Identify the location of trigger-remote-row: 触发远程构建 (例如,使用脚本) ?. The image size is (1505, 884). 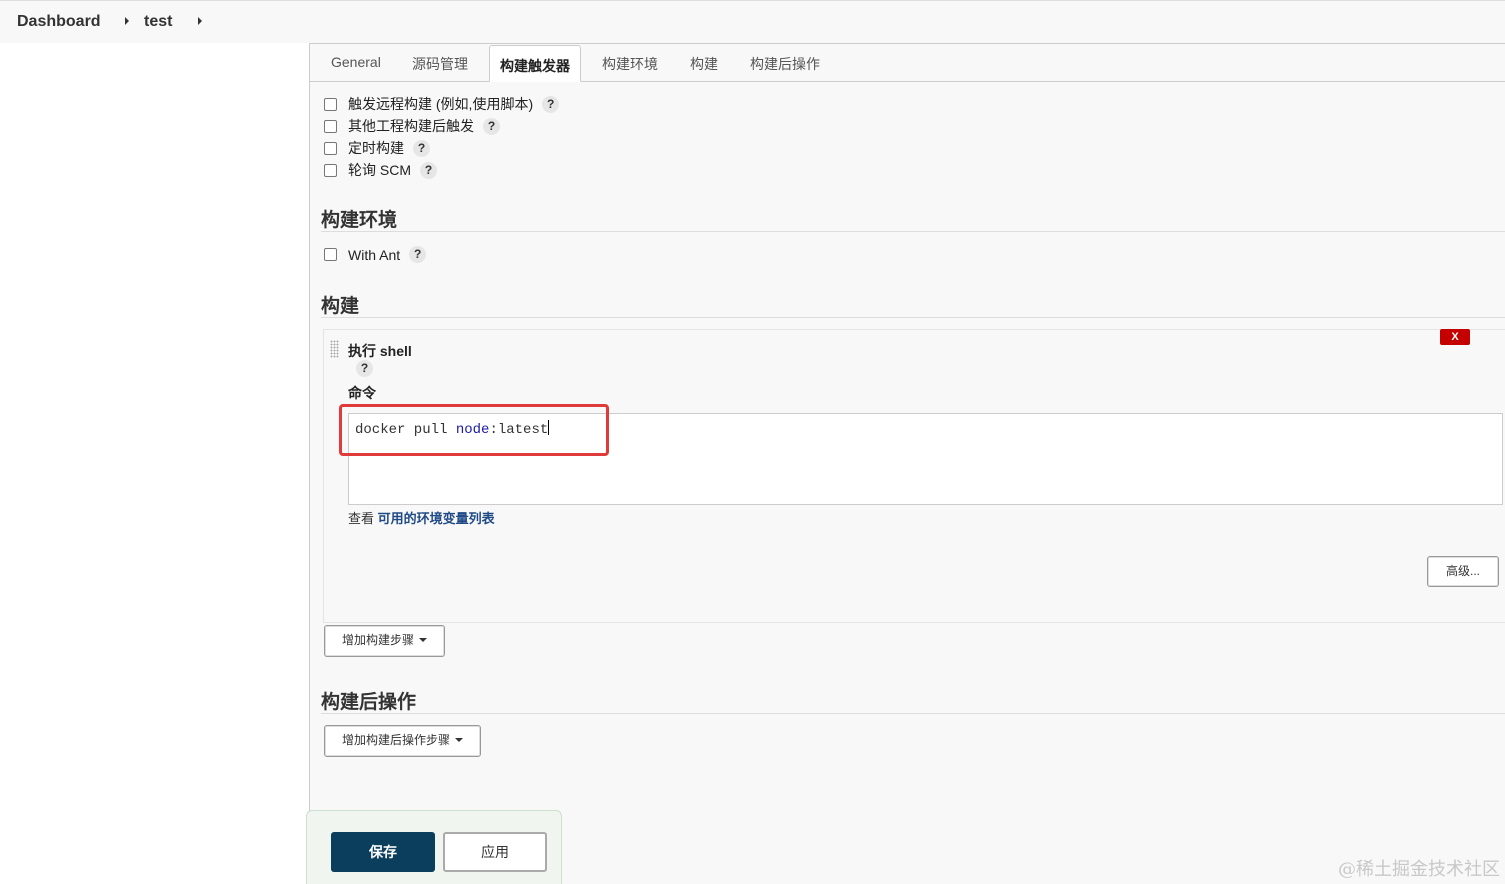
(442, 104).